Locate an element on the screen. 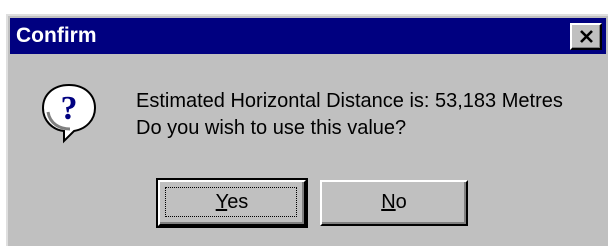 This screenshot has height=246, width=608. question-icon: ? is located at coordinates (69, 113).